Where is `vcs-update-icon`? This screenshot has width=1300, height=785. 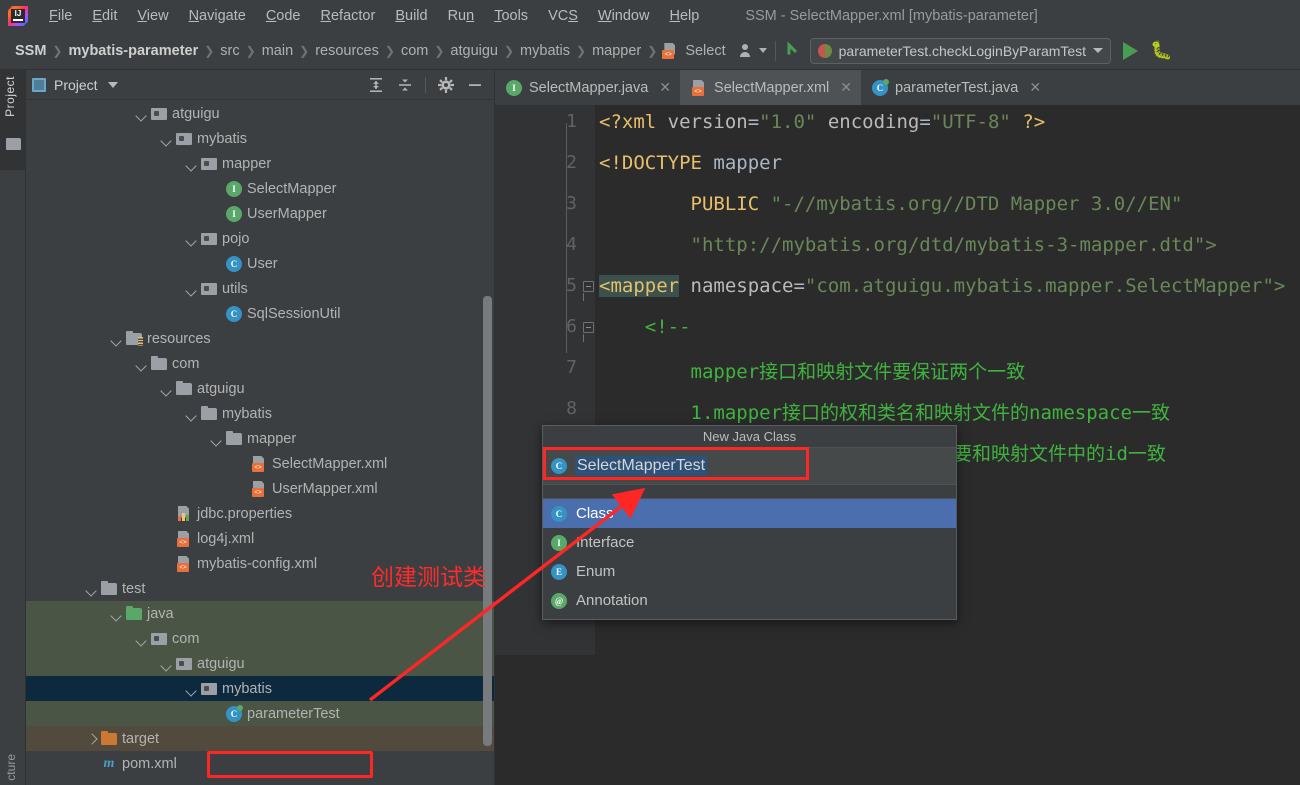 vcs-update-icon is located at coordinates (794, 50).